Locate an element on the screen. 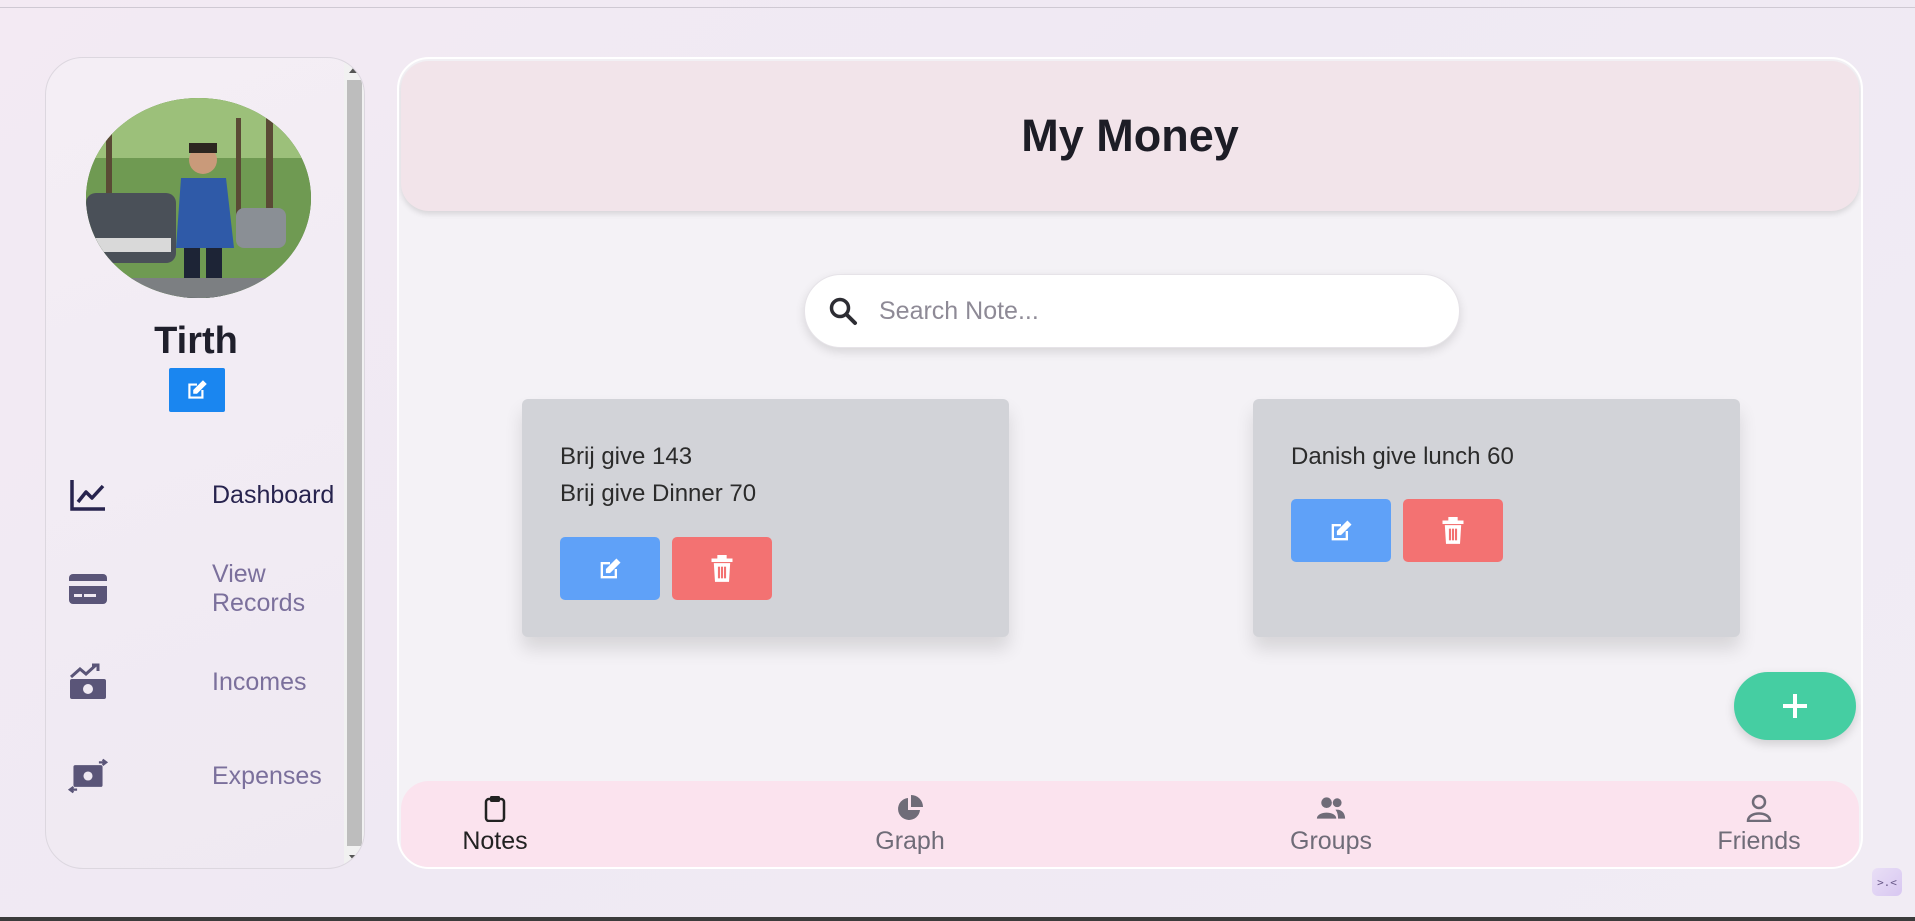 The image size is (1915, 921). user-icon is located at coordinates (1759, 808).